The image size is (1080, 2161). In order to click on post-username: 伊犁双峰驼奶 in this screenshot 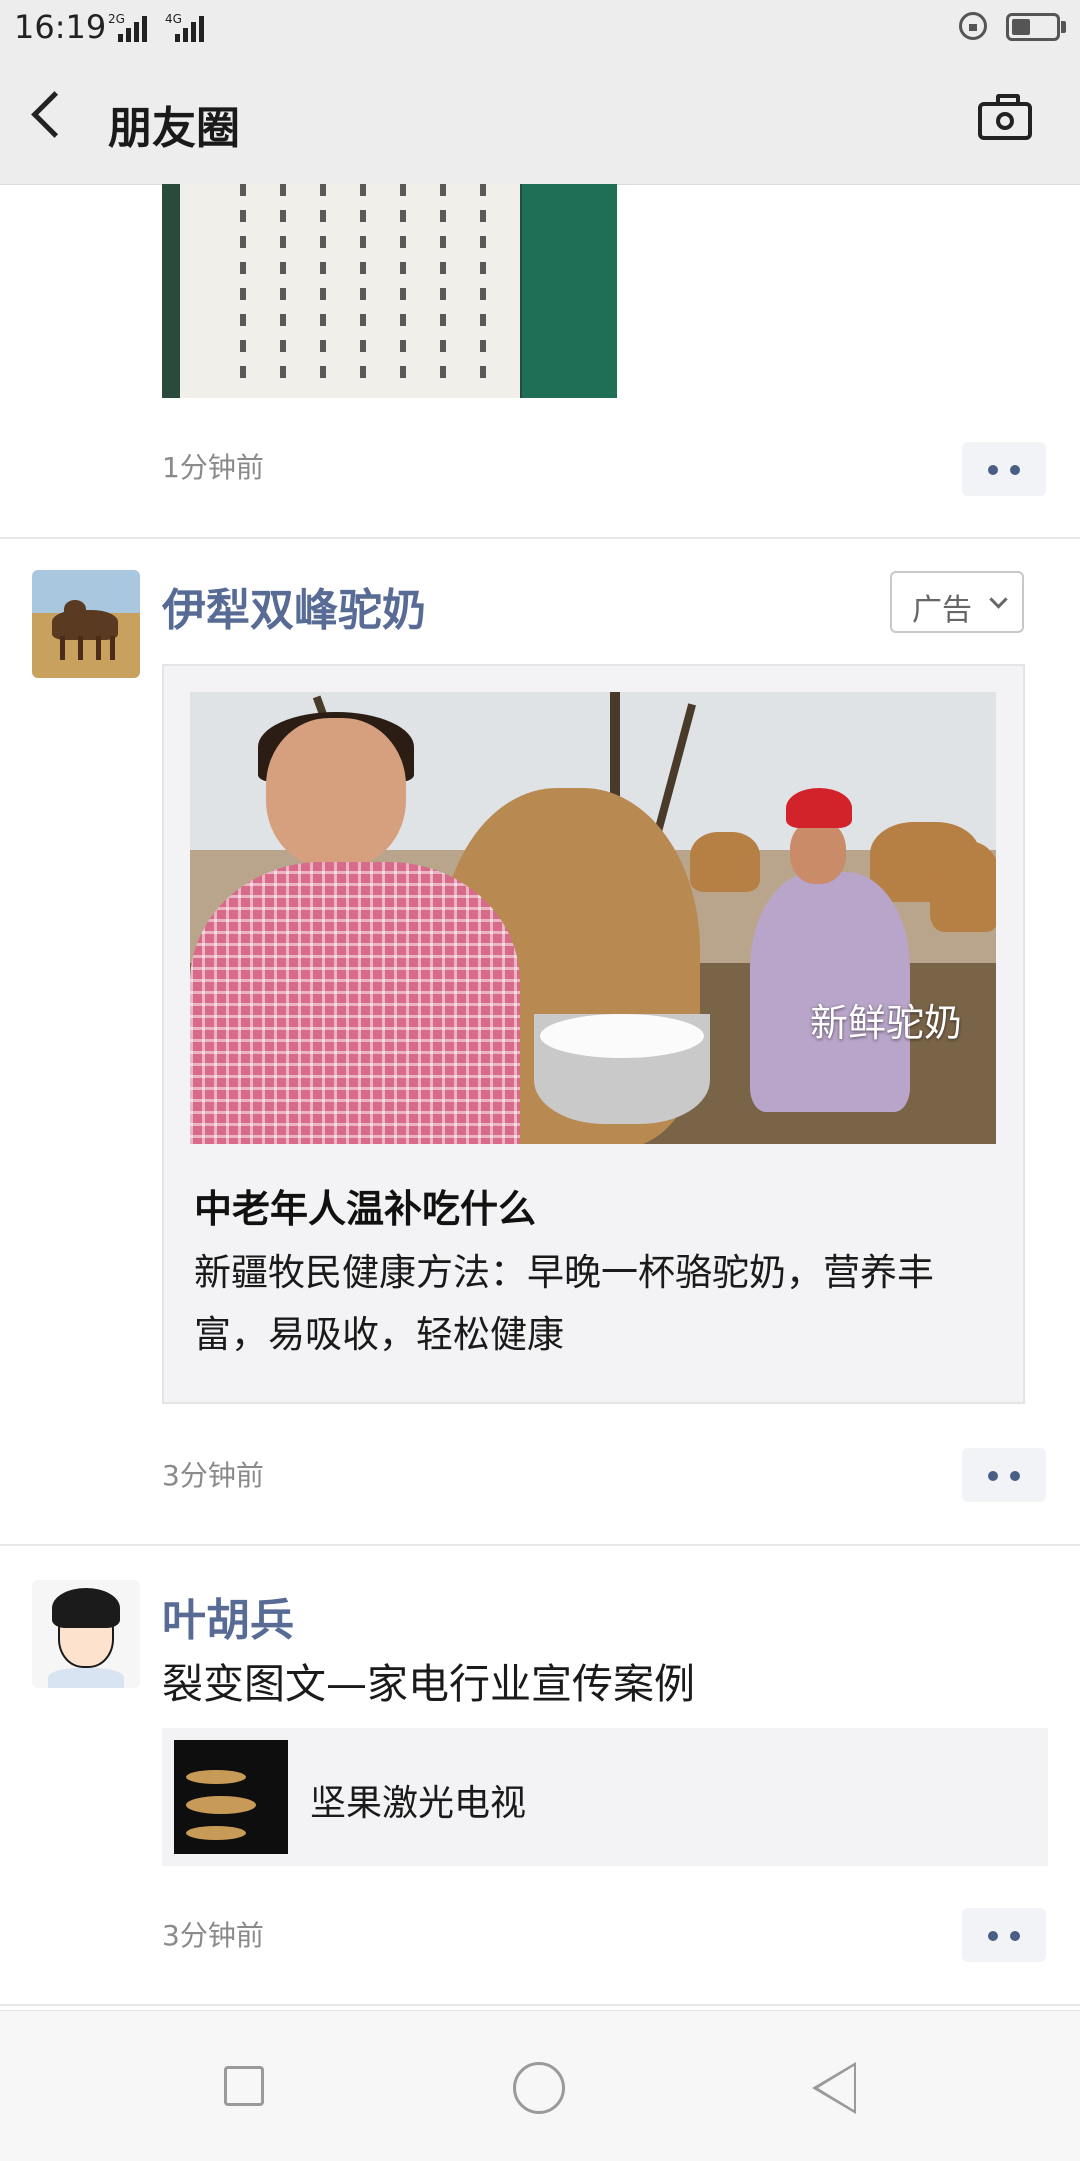, I will do `click(294, 606)`.